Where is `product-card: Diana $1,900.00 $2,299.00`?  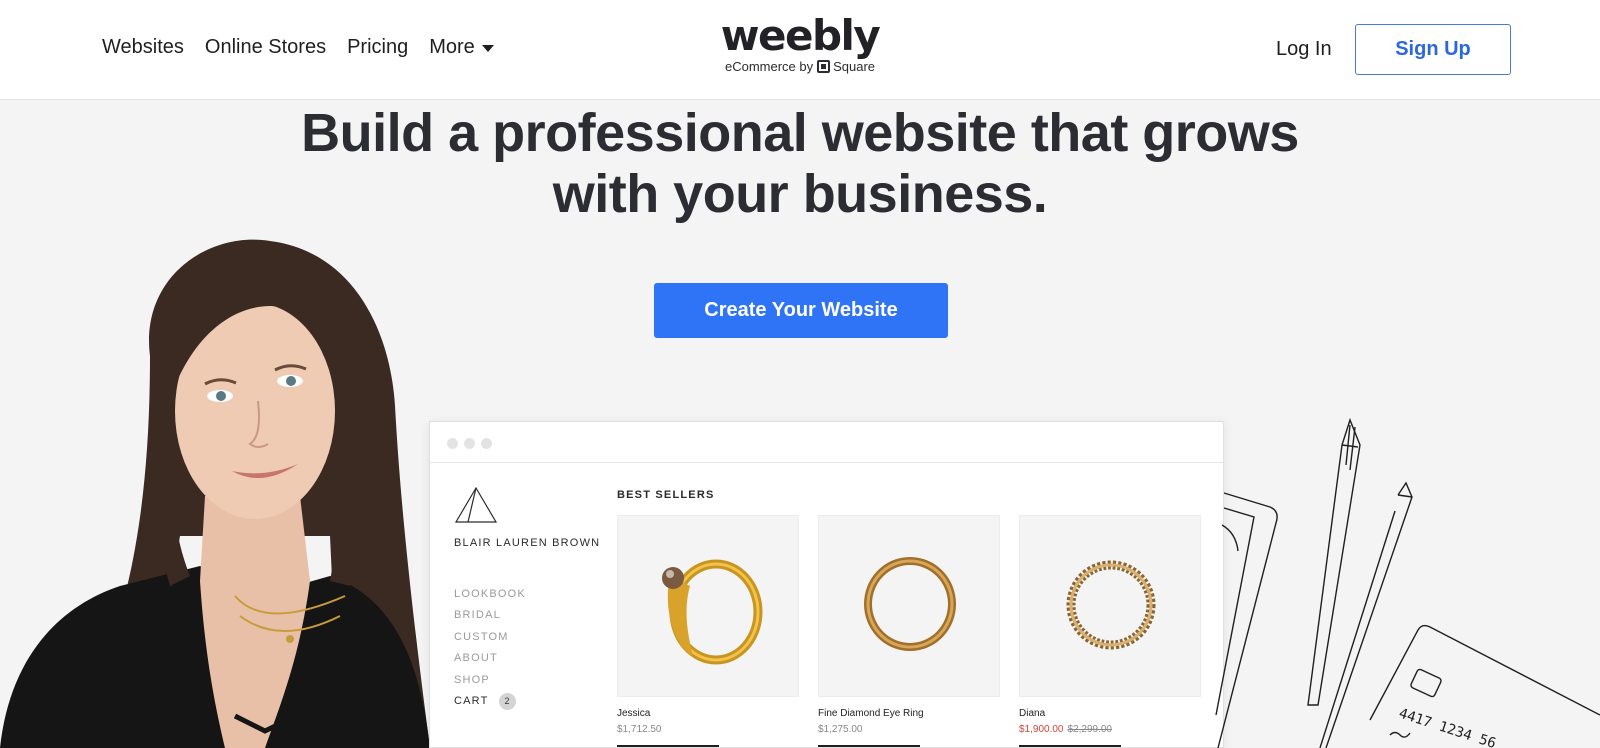
product-card: Diana $1,900.00 $2,299.00 is located at coordinates (1110, 631).